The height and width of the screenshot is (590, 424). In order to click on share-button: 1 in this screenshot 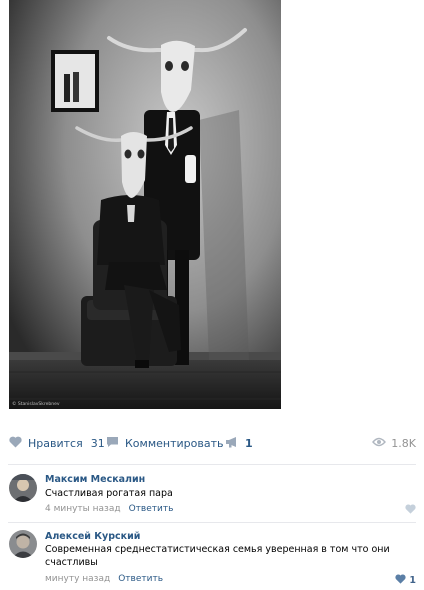, I will do `click(239, 443)`.